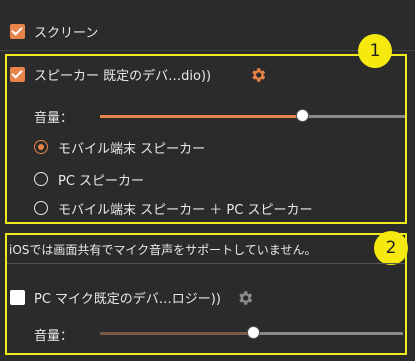 The width and height of the screenshot is (415, 361). I want to click on callout-badge-2: 2, so click(391, 248).